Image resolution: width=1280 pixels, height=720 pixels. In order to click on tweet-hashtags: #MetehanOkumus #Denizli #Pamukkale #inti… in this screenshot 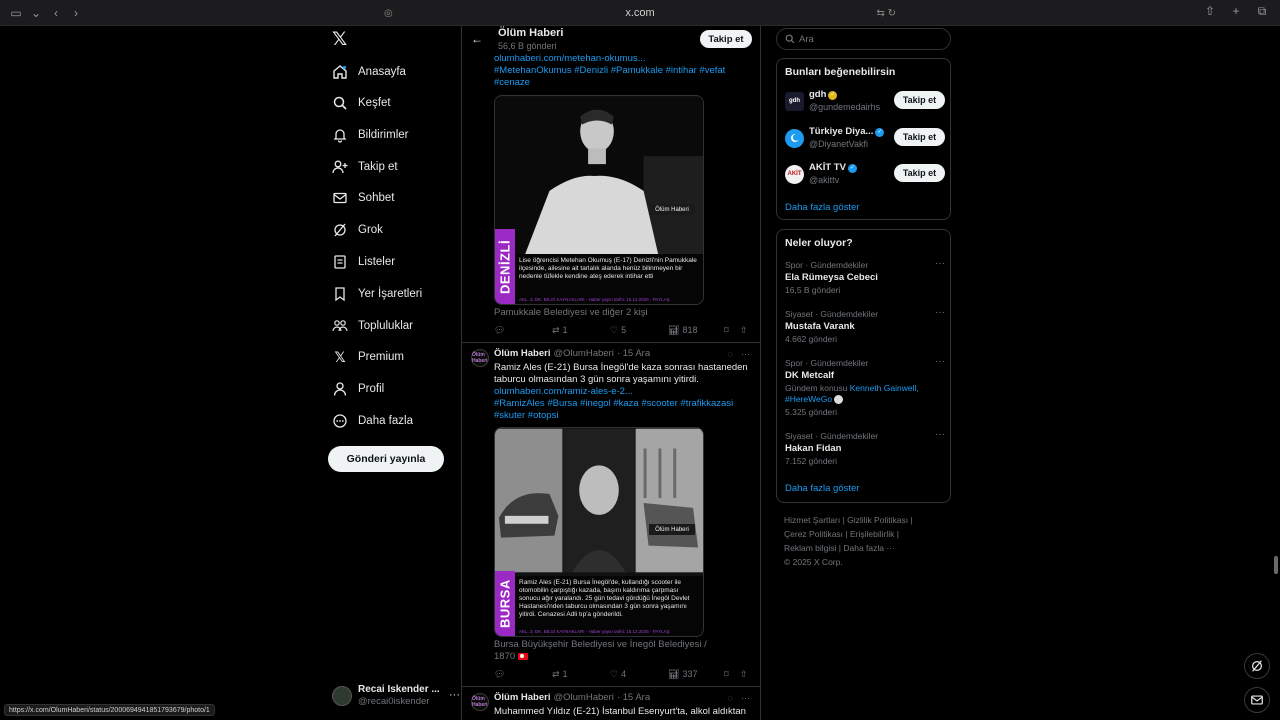, I will do `click(625, 71)`.